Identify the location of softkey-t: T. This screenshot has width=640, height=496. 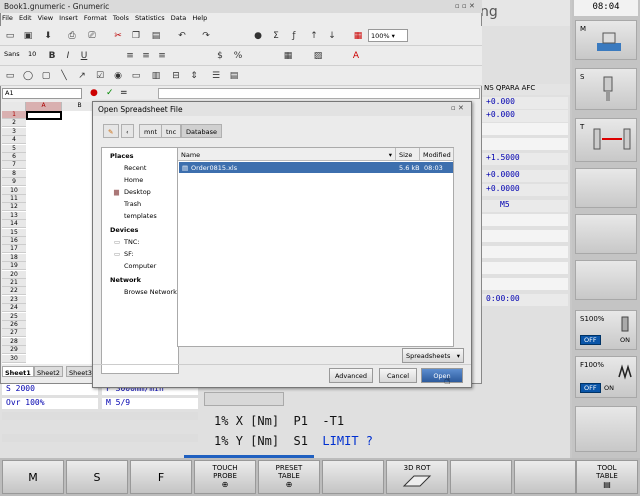
(606, 140).